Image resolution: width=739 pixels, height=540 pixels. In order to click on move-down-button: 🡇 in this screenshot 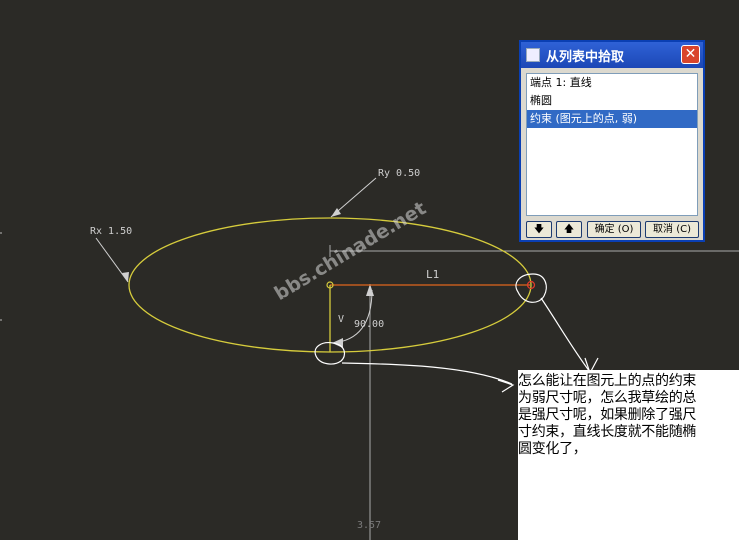, I will do `click(539, 229)`.